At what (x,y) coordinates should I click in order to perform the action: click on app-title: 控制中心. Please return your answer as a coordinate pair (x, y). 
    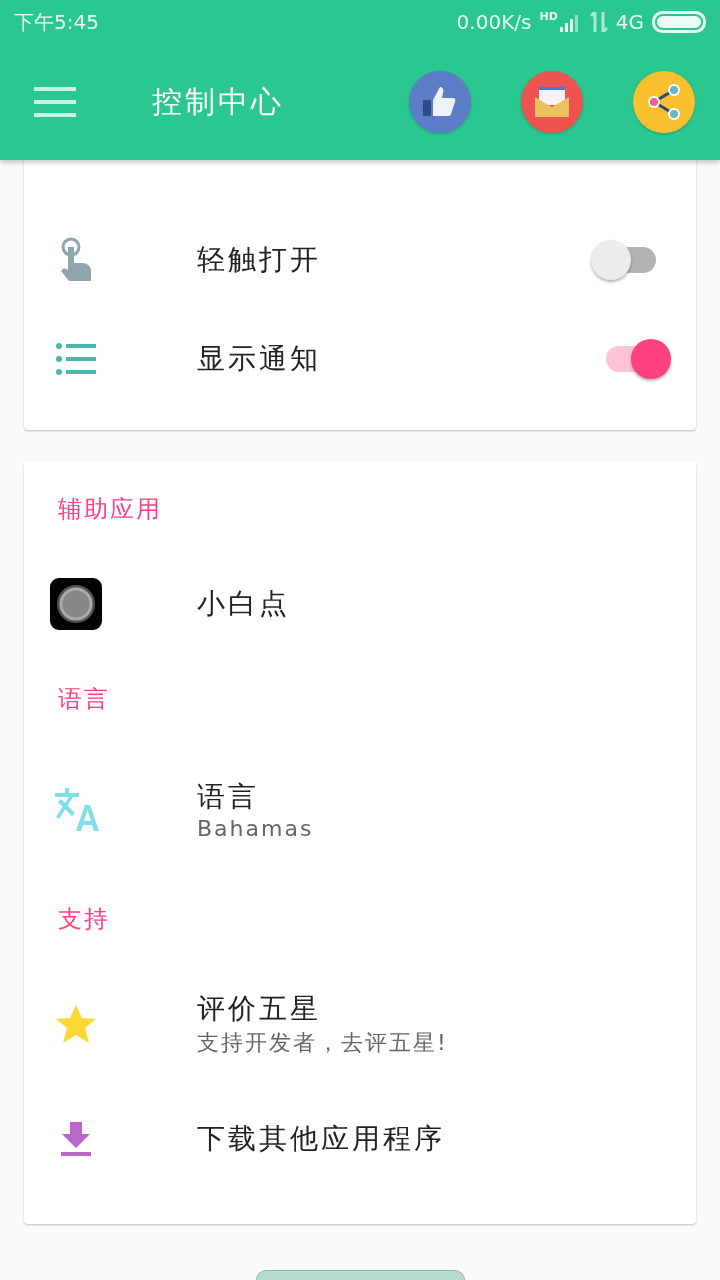
    Looking at the image, I should click on (218, 101).